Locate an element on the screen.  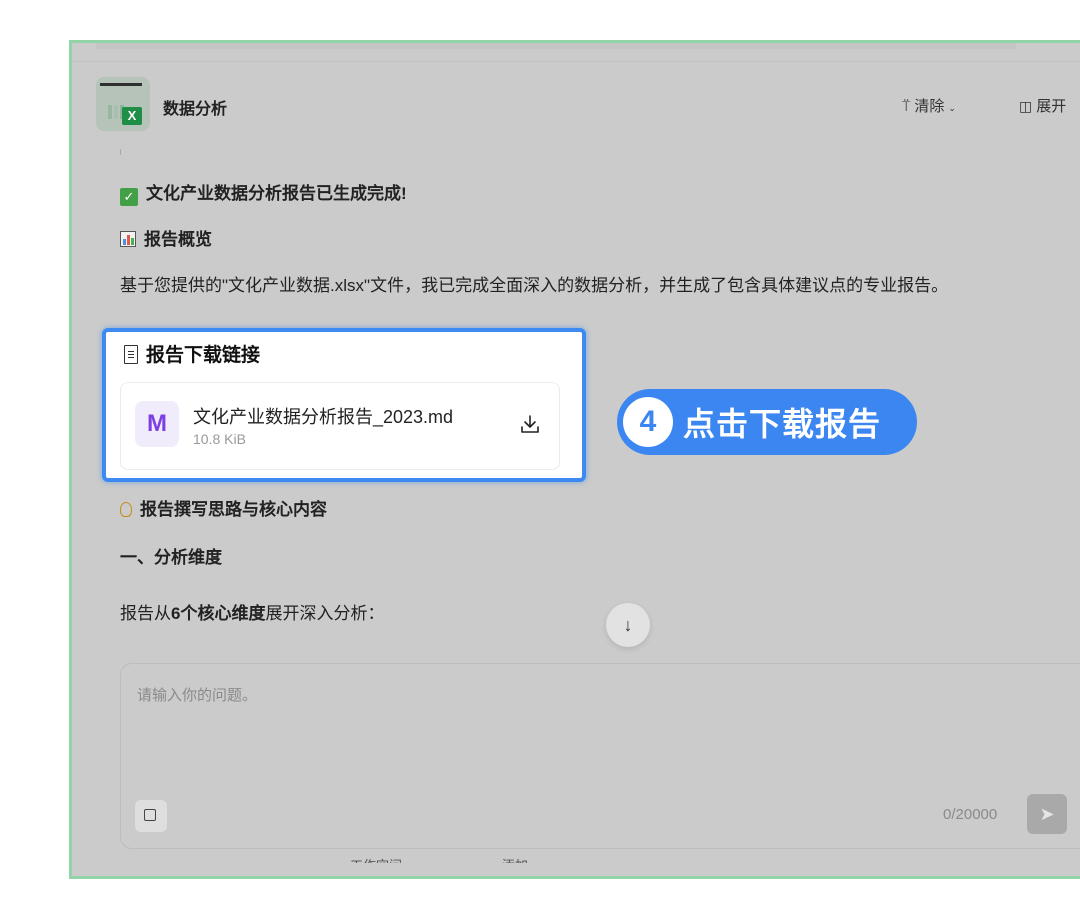
folder-icon is located at coordinates (150, 815).